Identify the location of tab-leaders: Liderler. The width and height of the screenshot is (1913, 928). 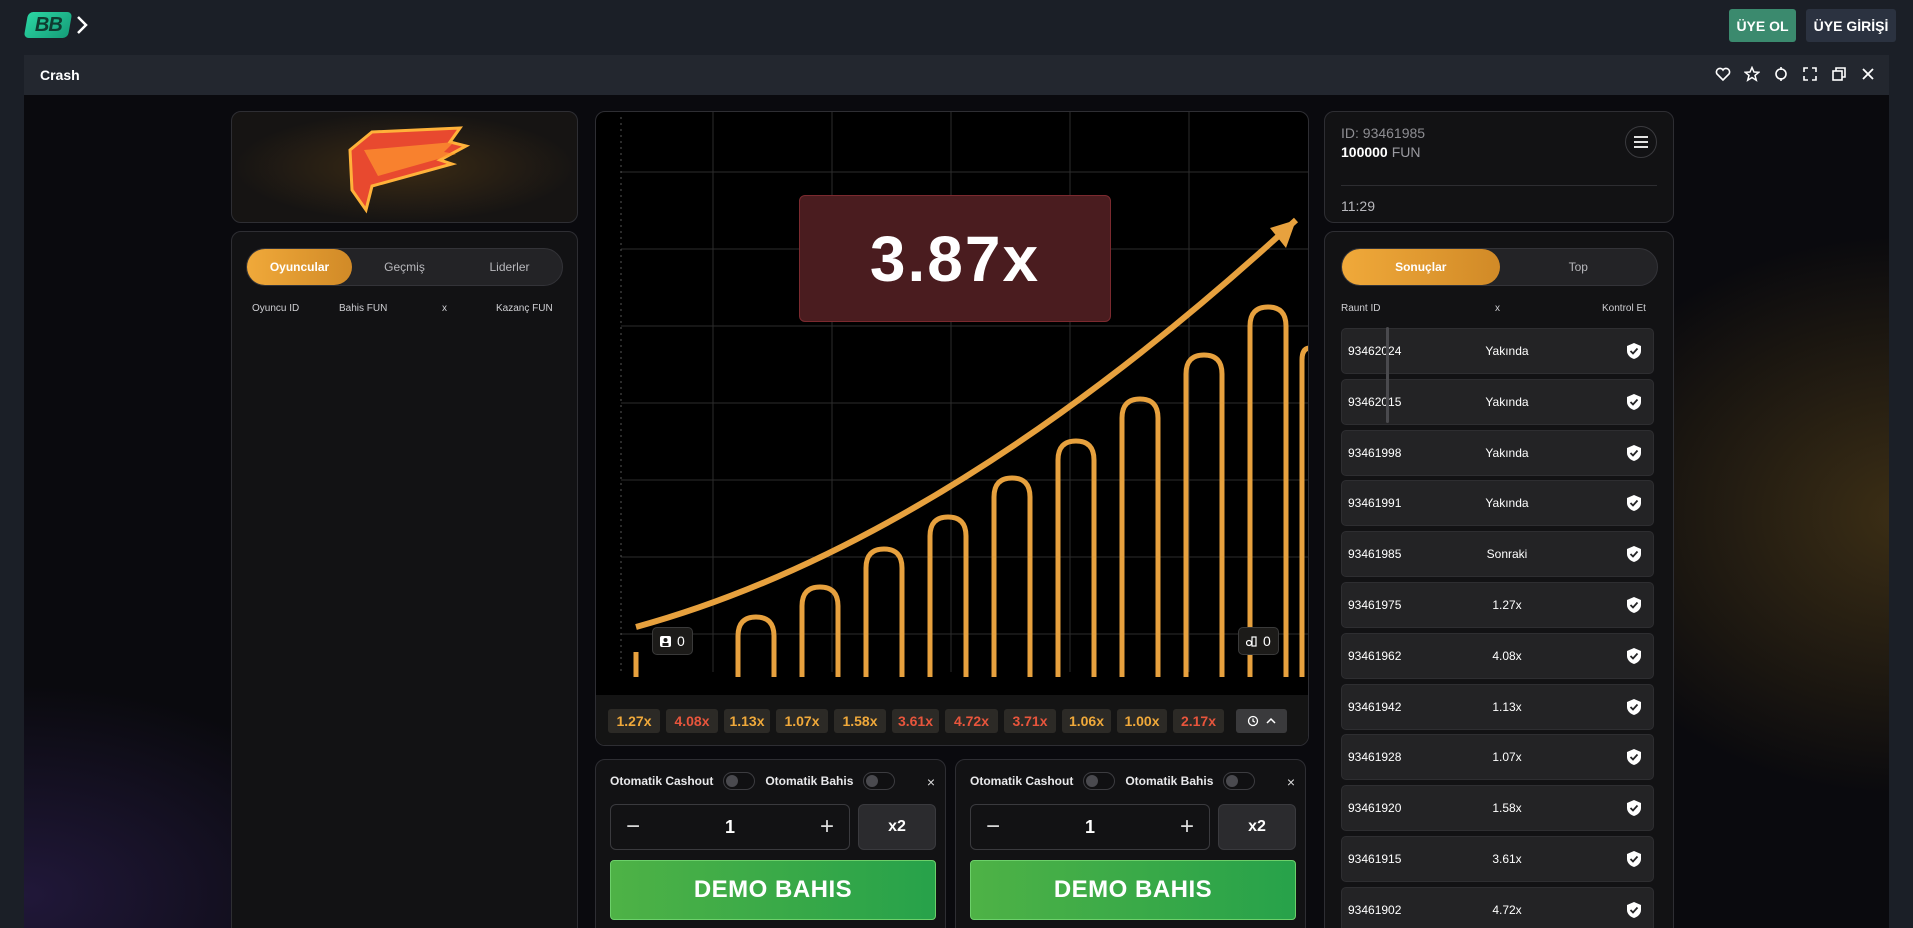
(509, 267).